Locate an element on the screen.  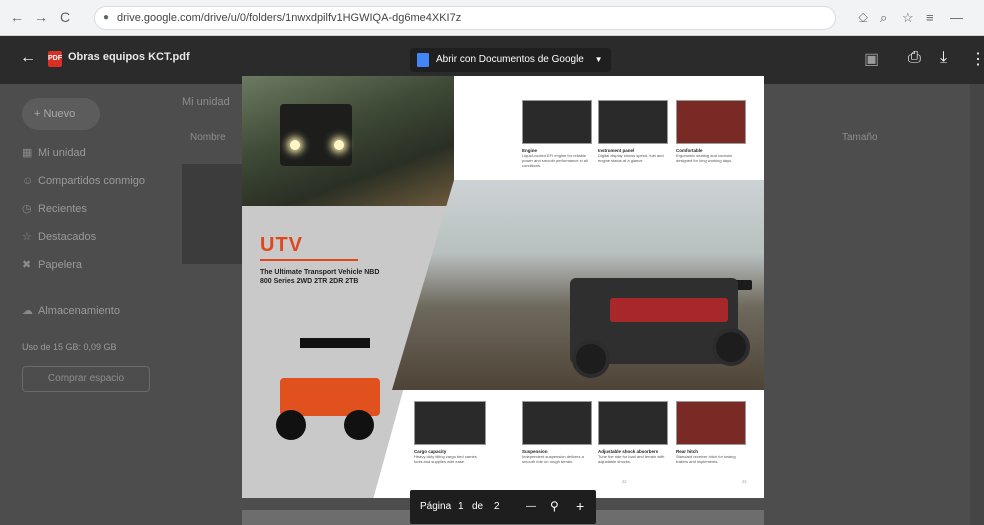
sidebar-item-trash: ✖ Papelera is located at coordinates (52, 265).